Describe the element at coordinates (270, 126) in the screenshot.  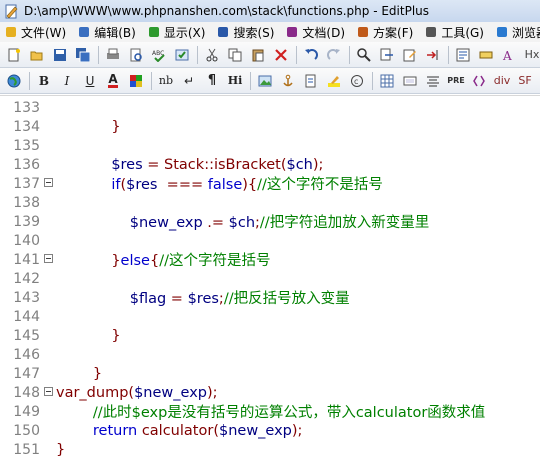
I see `code-line: 134 }` at that location.